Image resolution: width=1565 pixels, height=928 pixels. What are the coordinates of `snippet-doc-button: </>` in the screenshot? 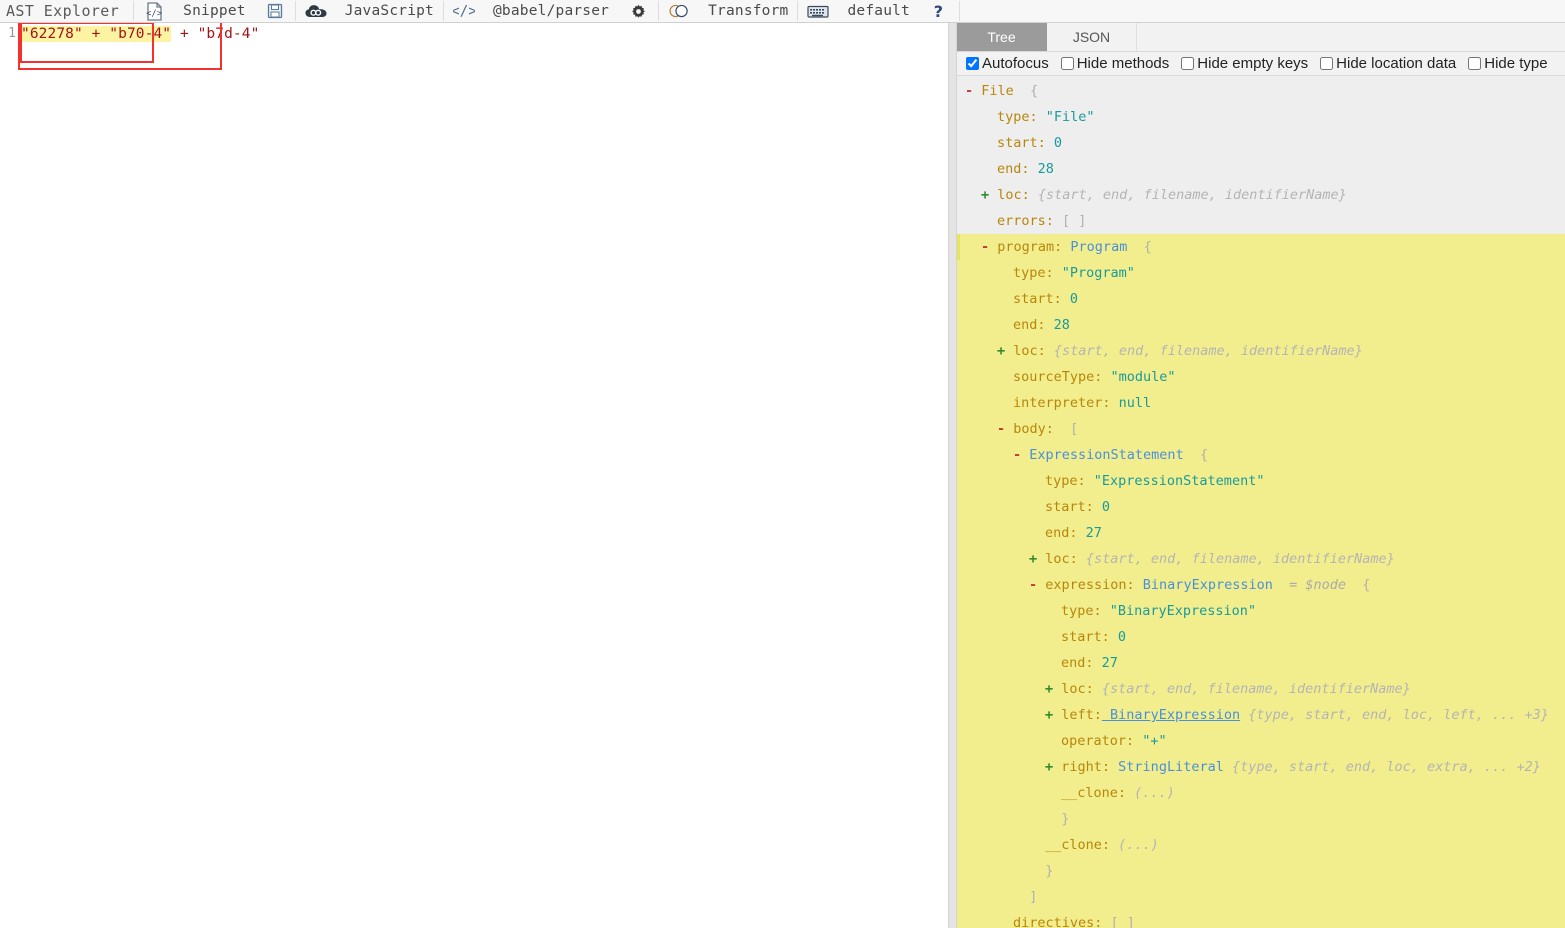 It's located at (154, 11).